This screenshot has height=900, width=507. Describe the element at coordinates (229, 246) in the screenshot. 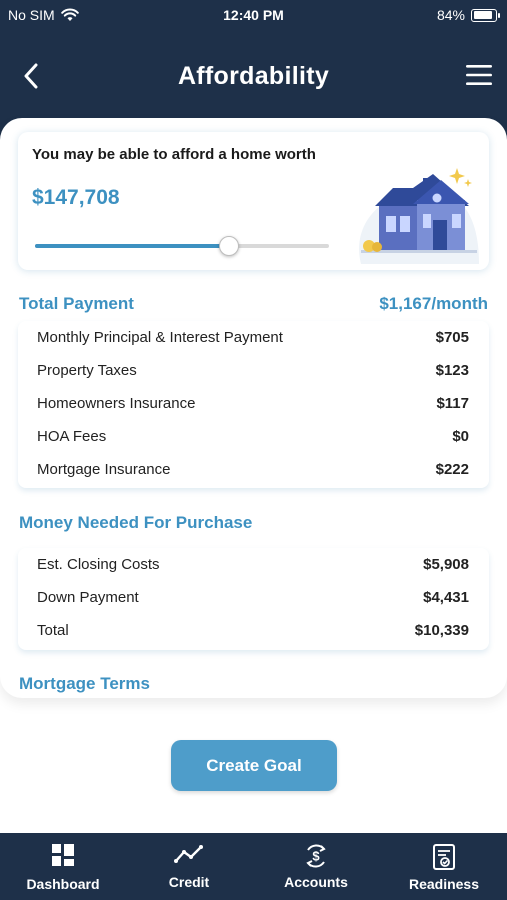

I see `slider-thumb` at that location.